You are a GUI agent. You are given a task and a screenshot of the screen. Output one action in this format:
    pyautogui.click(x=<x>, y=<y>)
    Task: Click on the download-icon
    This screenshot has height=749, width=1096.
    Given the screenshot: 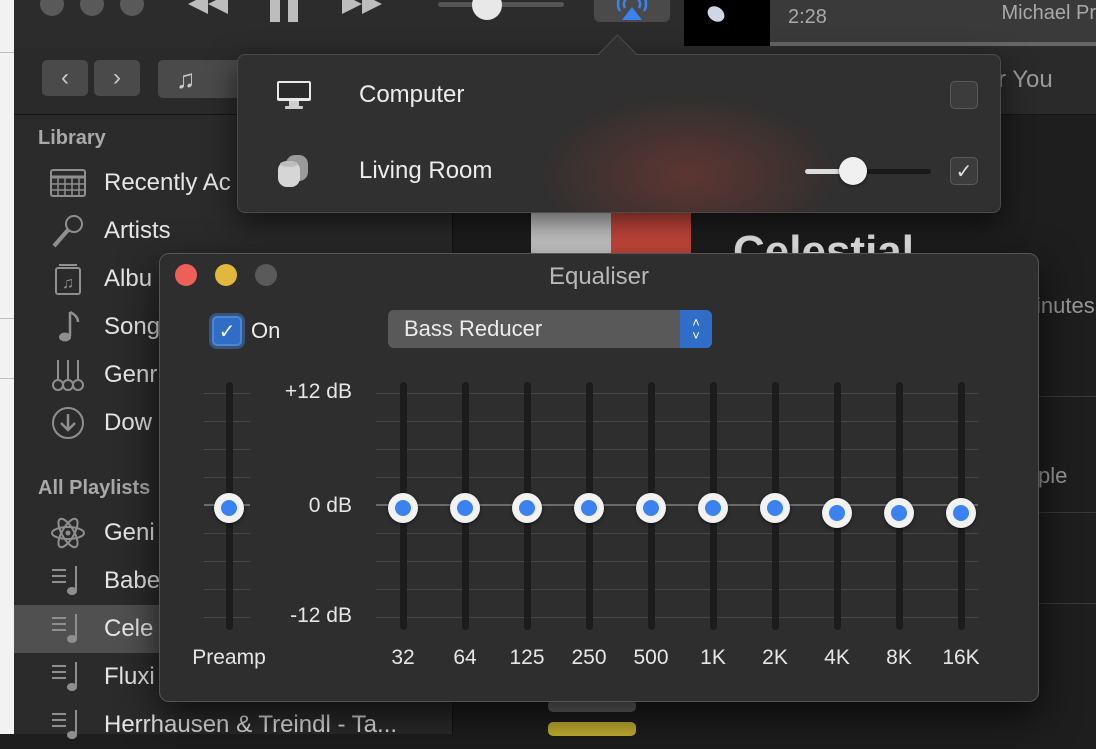 What is the action you would take?
    pyautogui.click(x=68, y=423)
    